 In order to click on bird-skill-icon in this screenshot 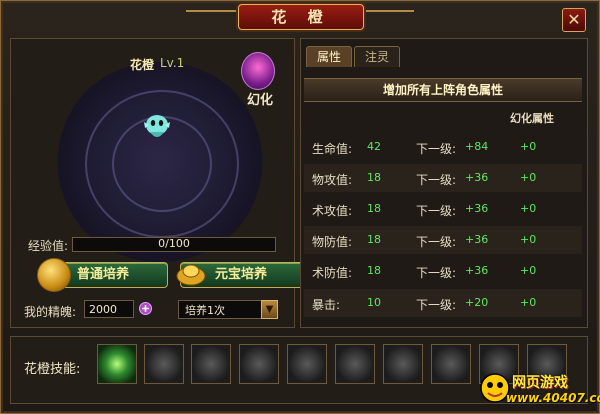, I will do `click(403, 364)`.